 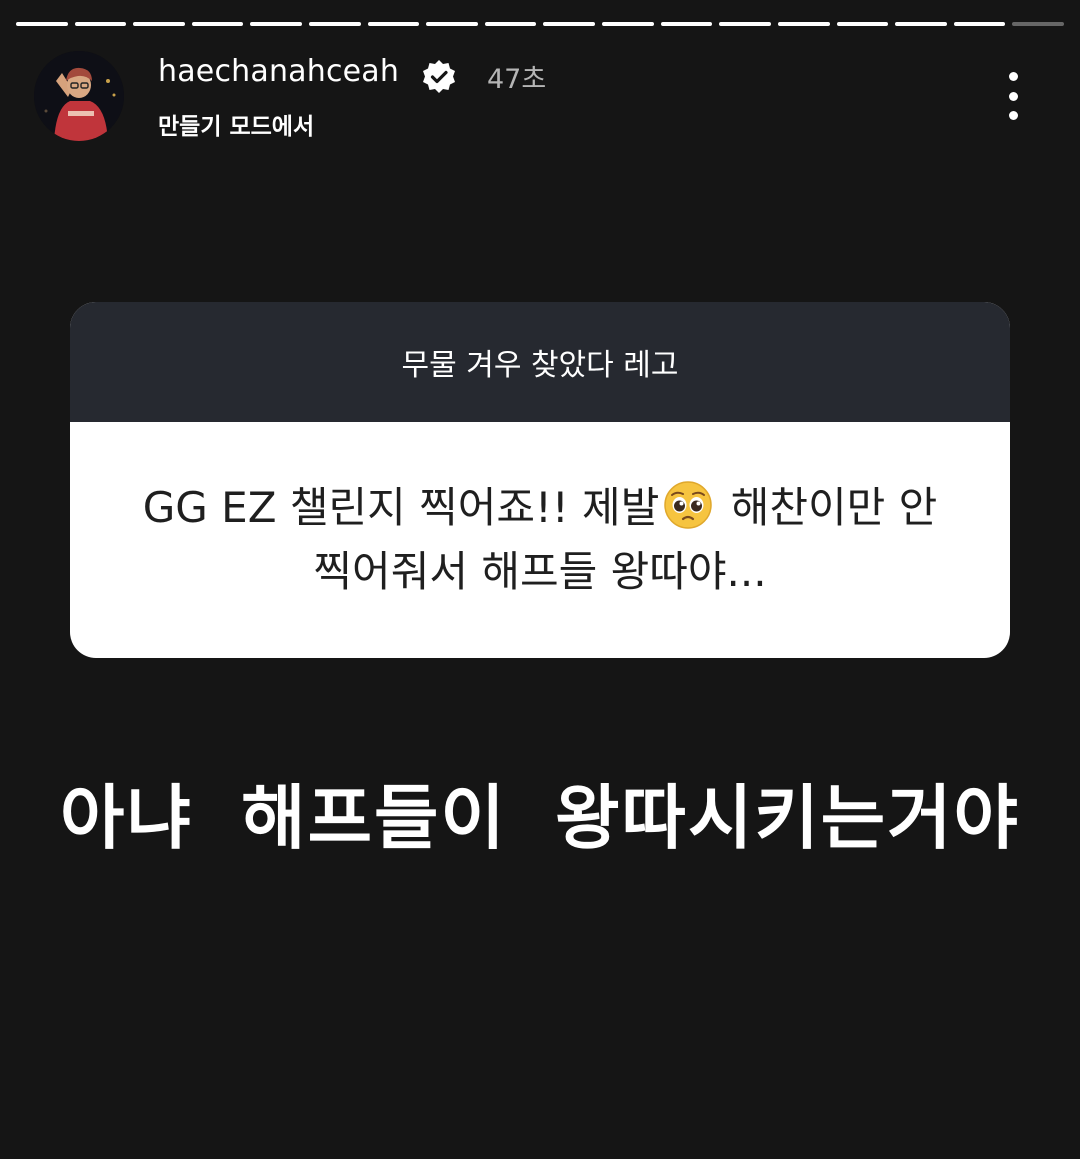 I want to click on avatar-image, so click(x=79, y=96).